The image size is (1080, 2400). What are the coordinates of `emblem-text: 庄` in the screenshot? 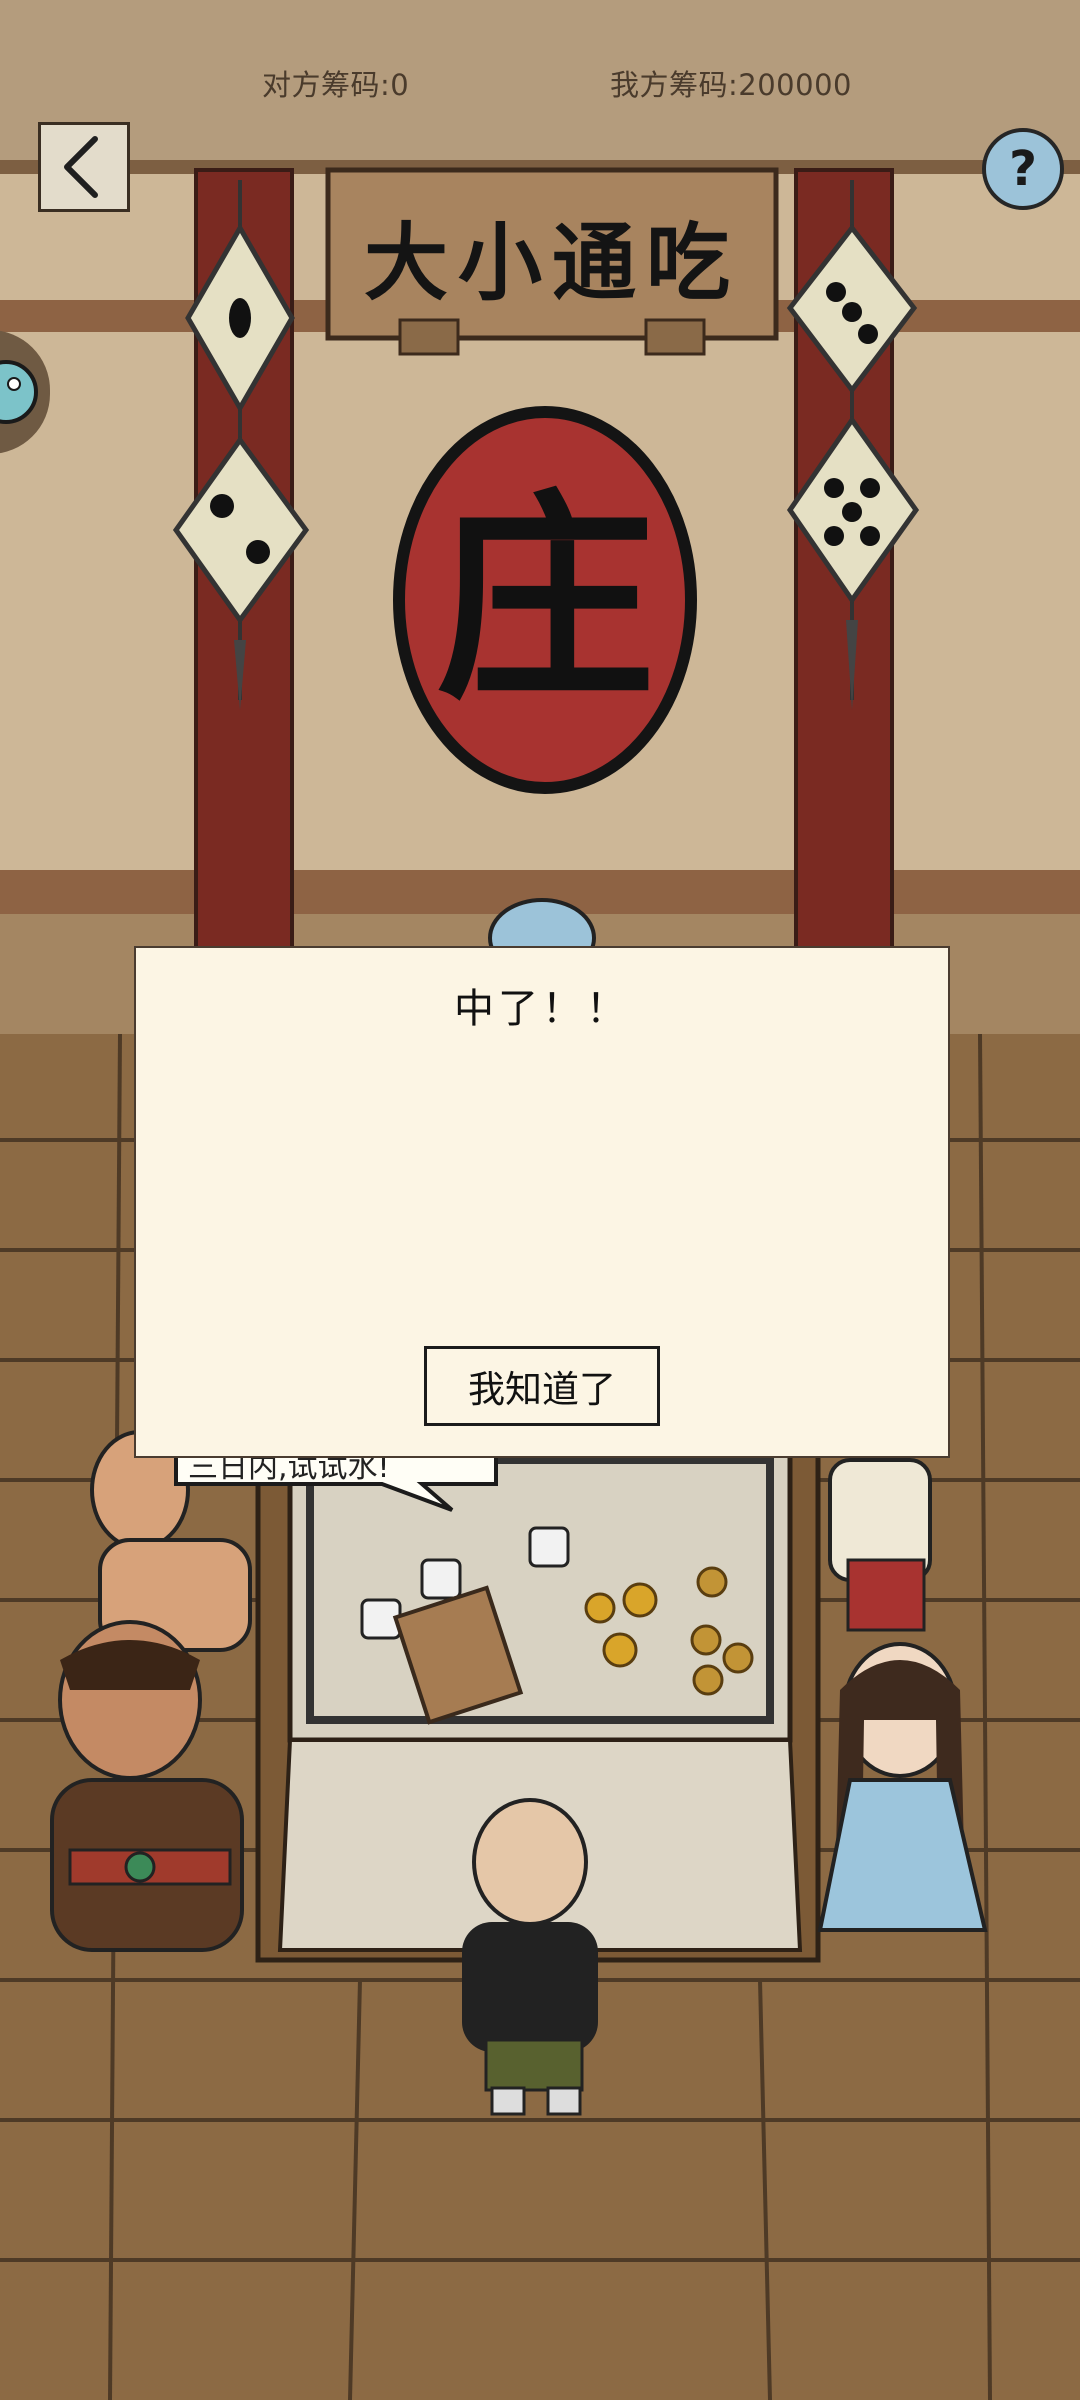 It's located at (545, 598).